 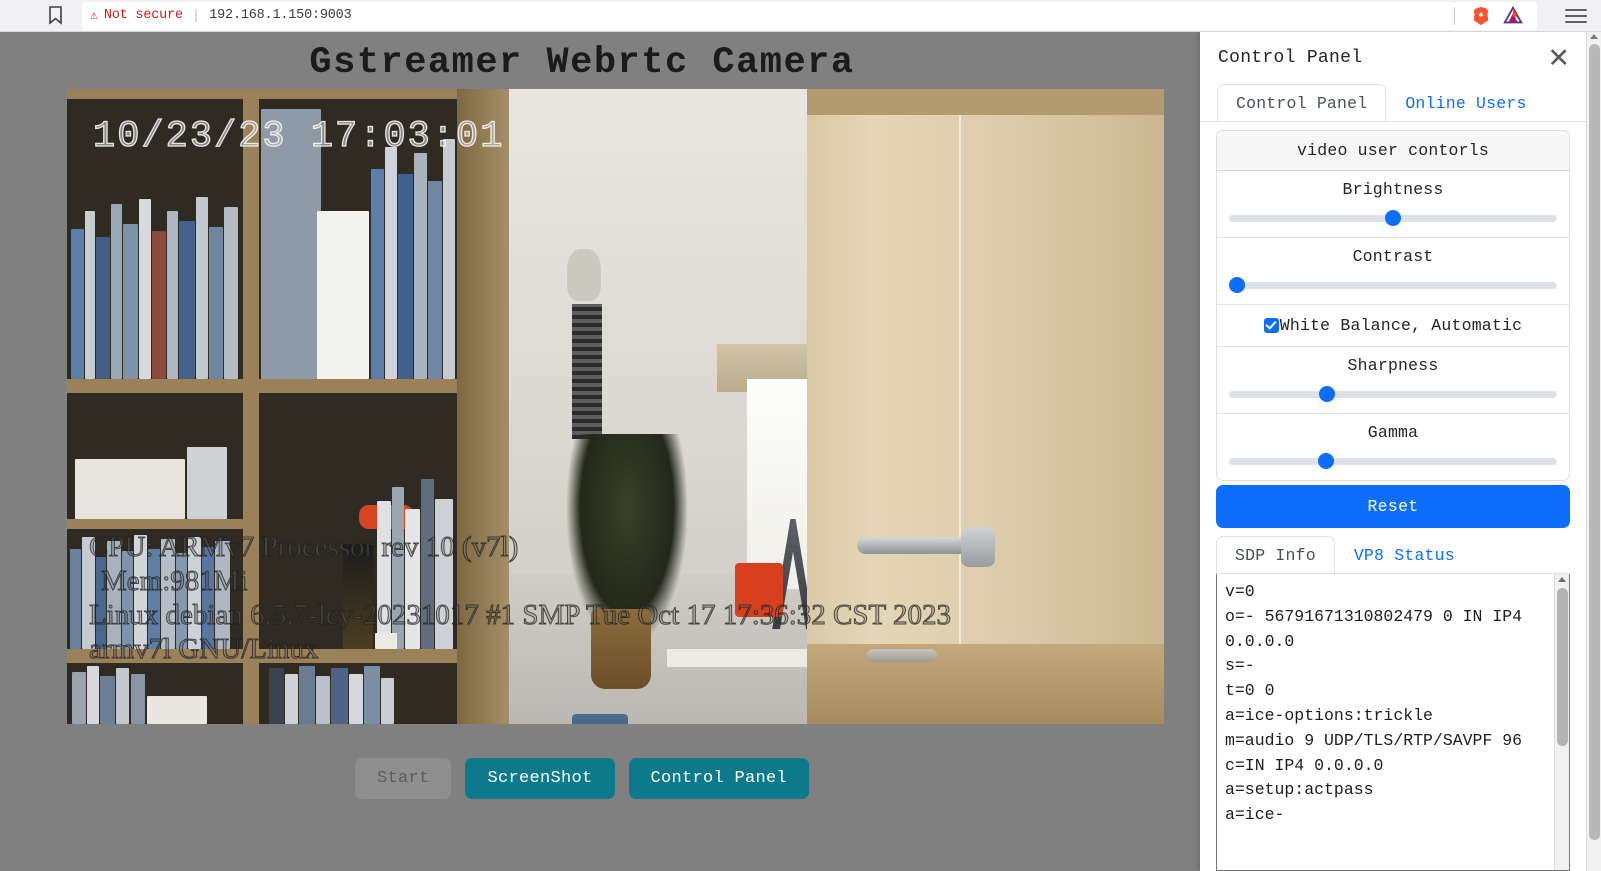 What do you see at coordinates (1481, 16) in the screenshot?
I see `brave-lion-icon` at bounding box center [1481, 16].